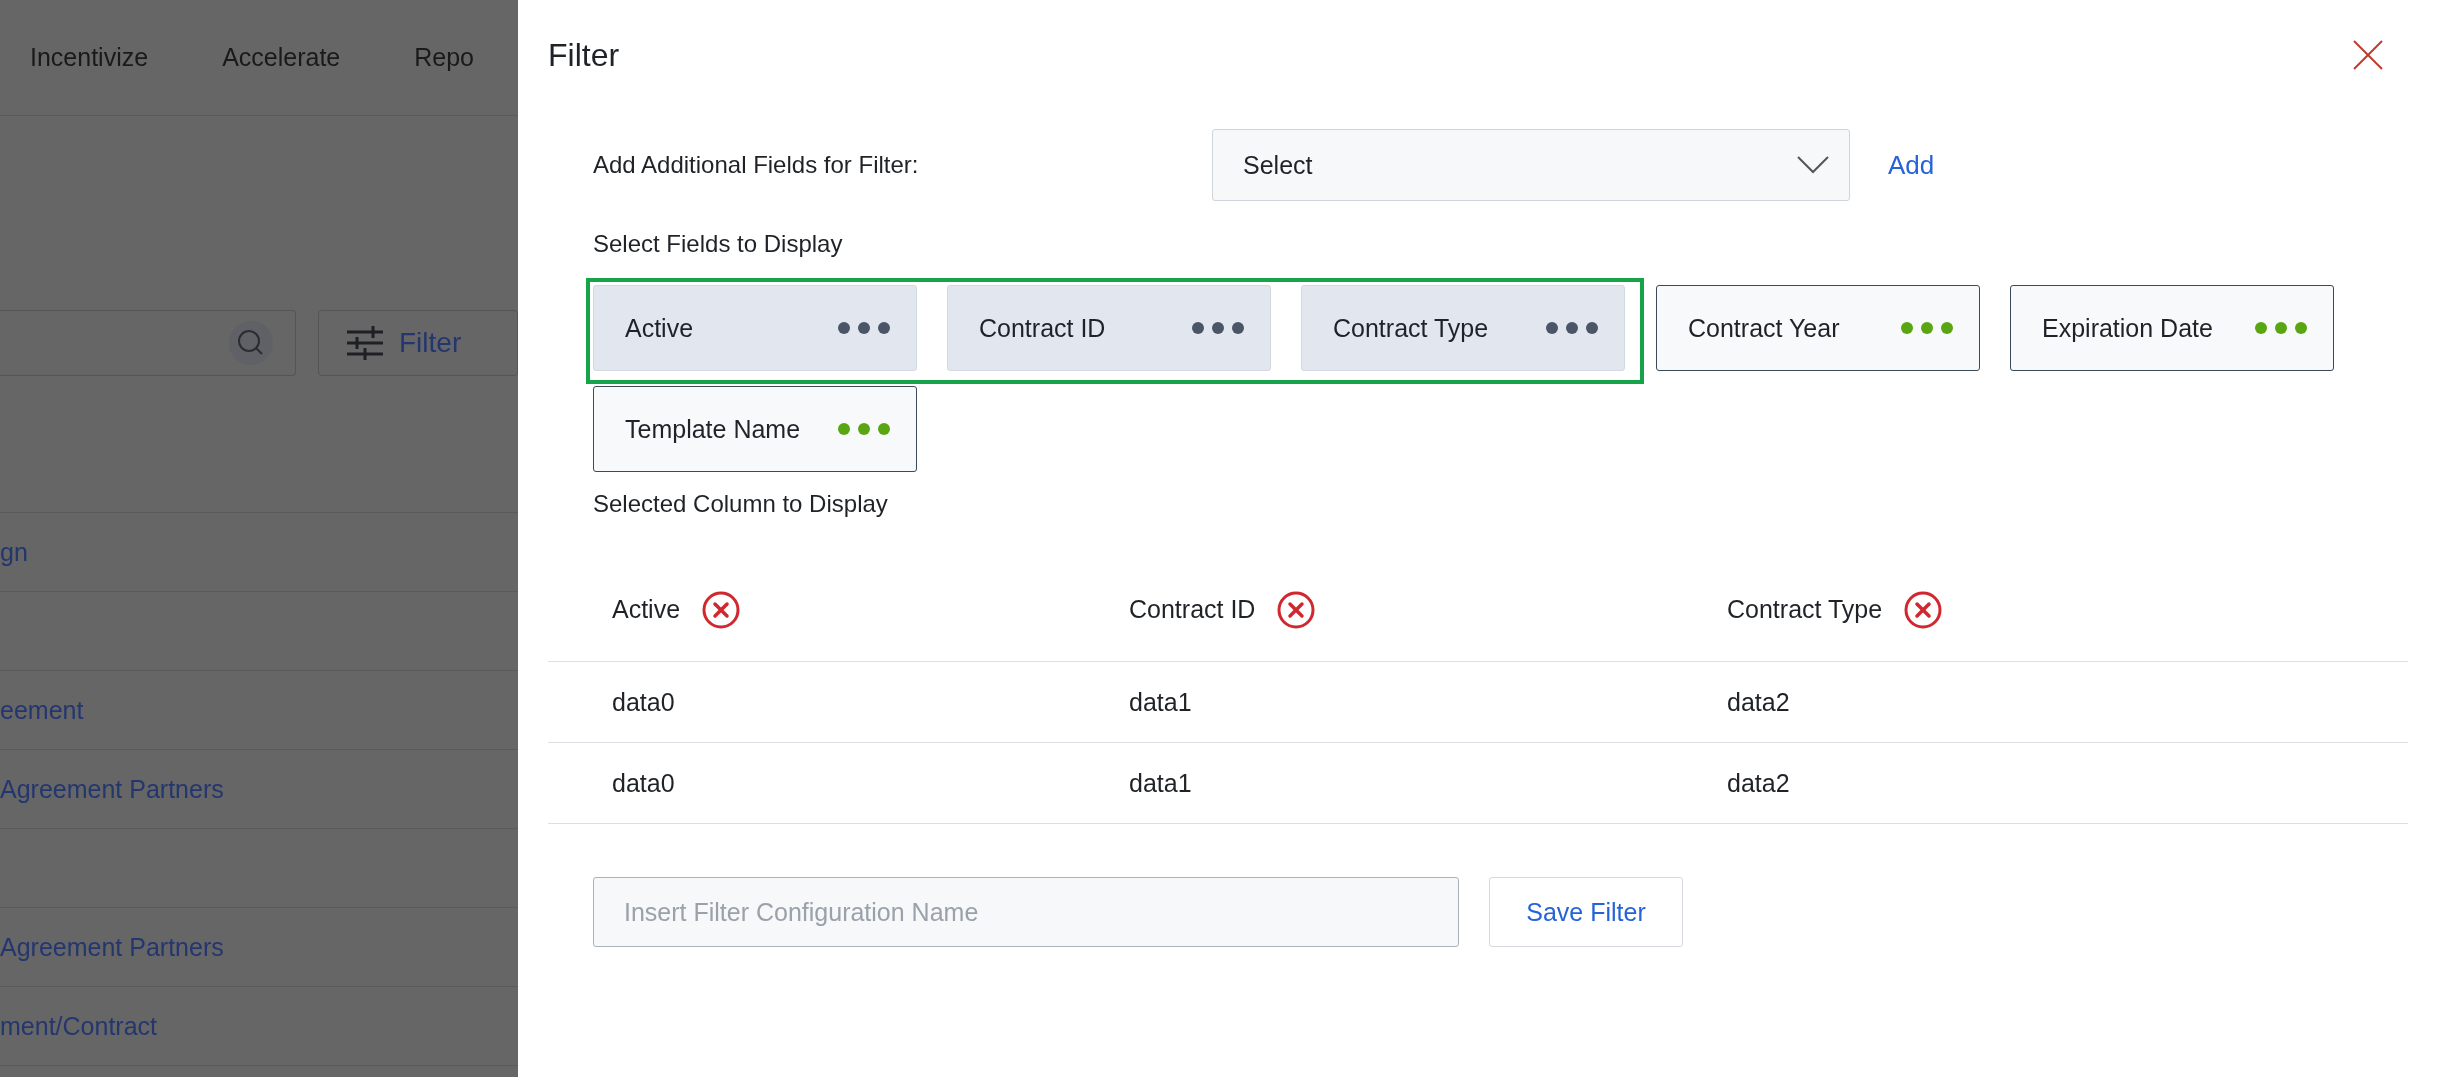  What do you see at coordinates (365, 343) in the screenshot?
I see `sliders-icon` at bounding box center [365, 343].